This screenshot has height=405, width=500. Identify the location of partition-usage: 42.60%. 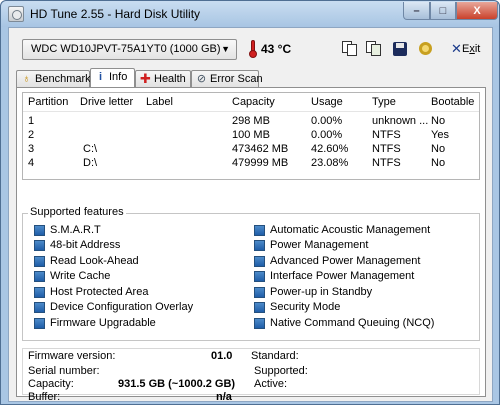
(330, 149).